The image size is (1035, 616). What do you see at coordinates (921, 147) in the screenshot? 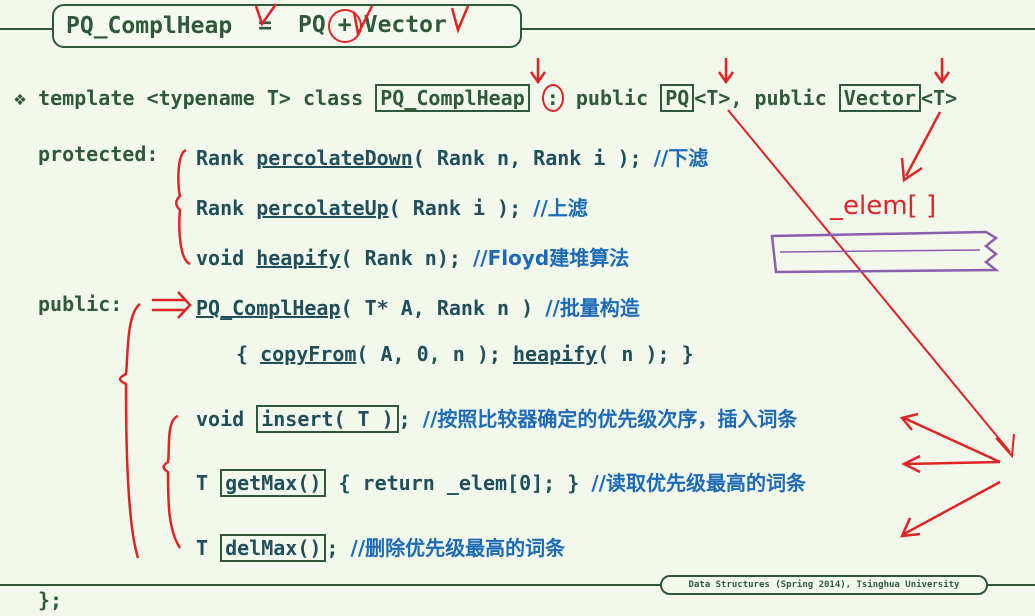
I see `arrow-vector-to-elem` at bounding box center [921, 147].